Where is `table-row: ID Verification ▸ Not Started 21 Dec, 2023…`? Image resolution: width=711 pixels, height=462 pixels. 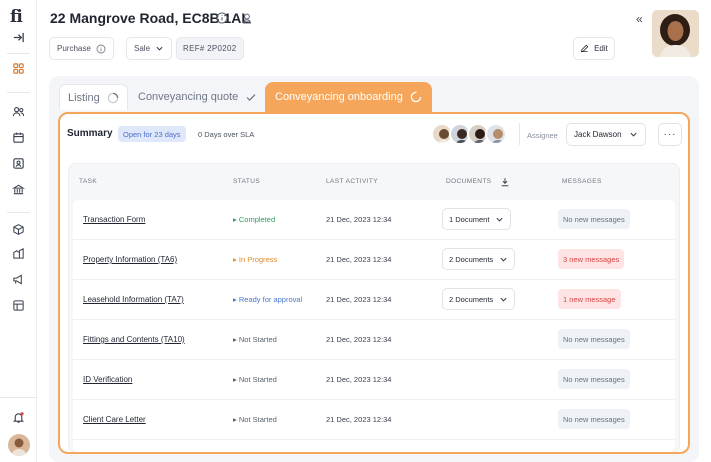 table-row: ID Verification ▸ Not Started 21 Dec, 2023… is located at coordinates (374, 380).